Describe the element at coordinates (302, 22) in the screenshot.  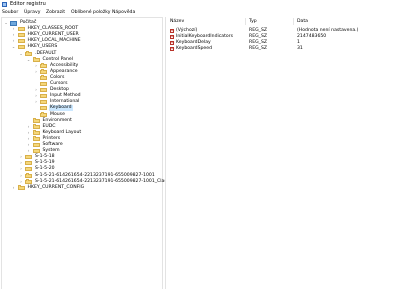
I see `column-header-data: Data` at that location.